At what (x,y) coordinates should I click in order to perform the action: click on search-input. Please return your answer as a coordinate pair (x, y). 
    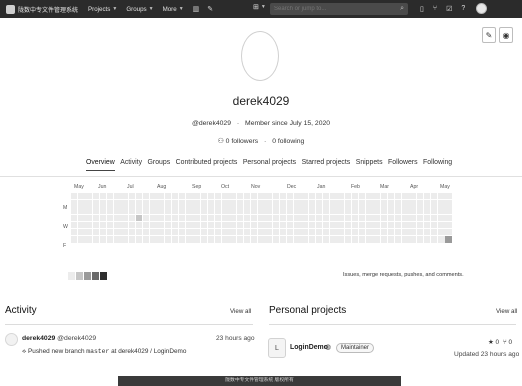
    Looking at the image, I should click on (329, 9).